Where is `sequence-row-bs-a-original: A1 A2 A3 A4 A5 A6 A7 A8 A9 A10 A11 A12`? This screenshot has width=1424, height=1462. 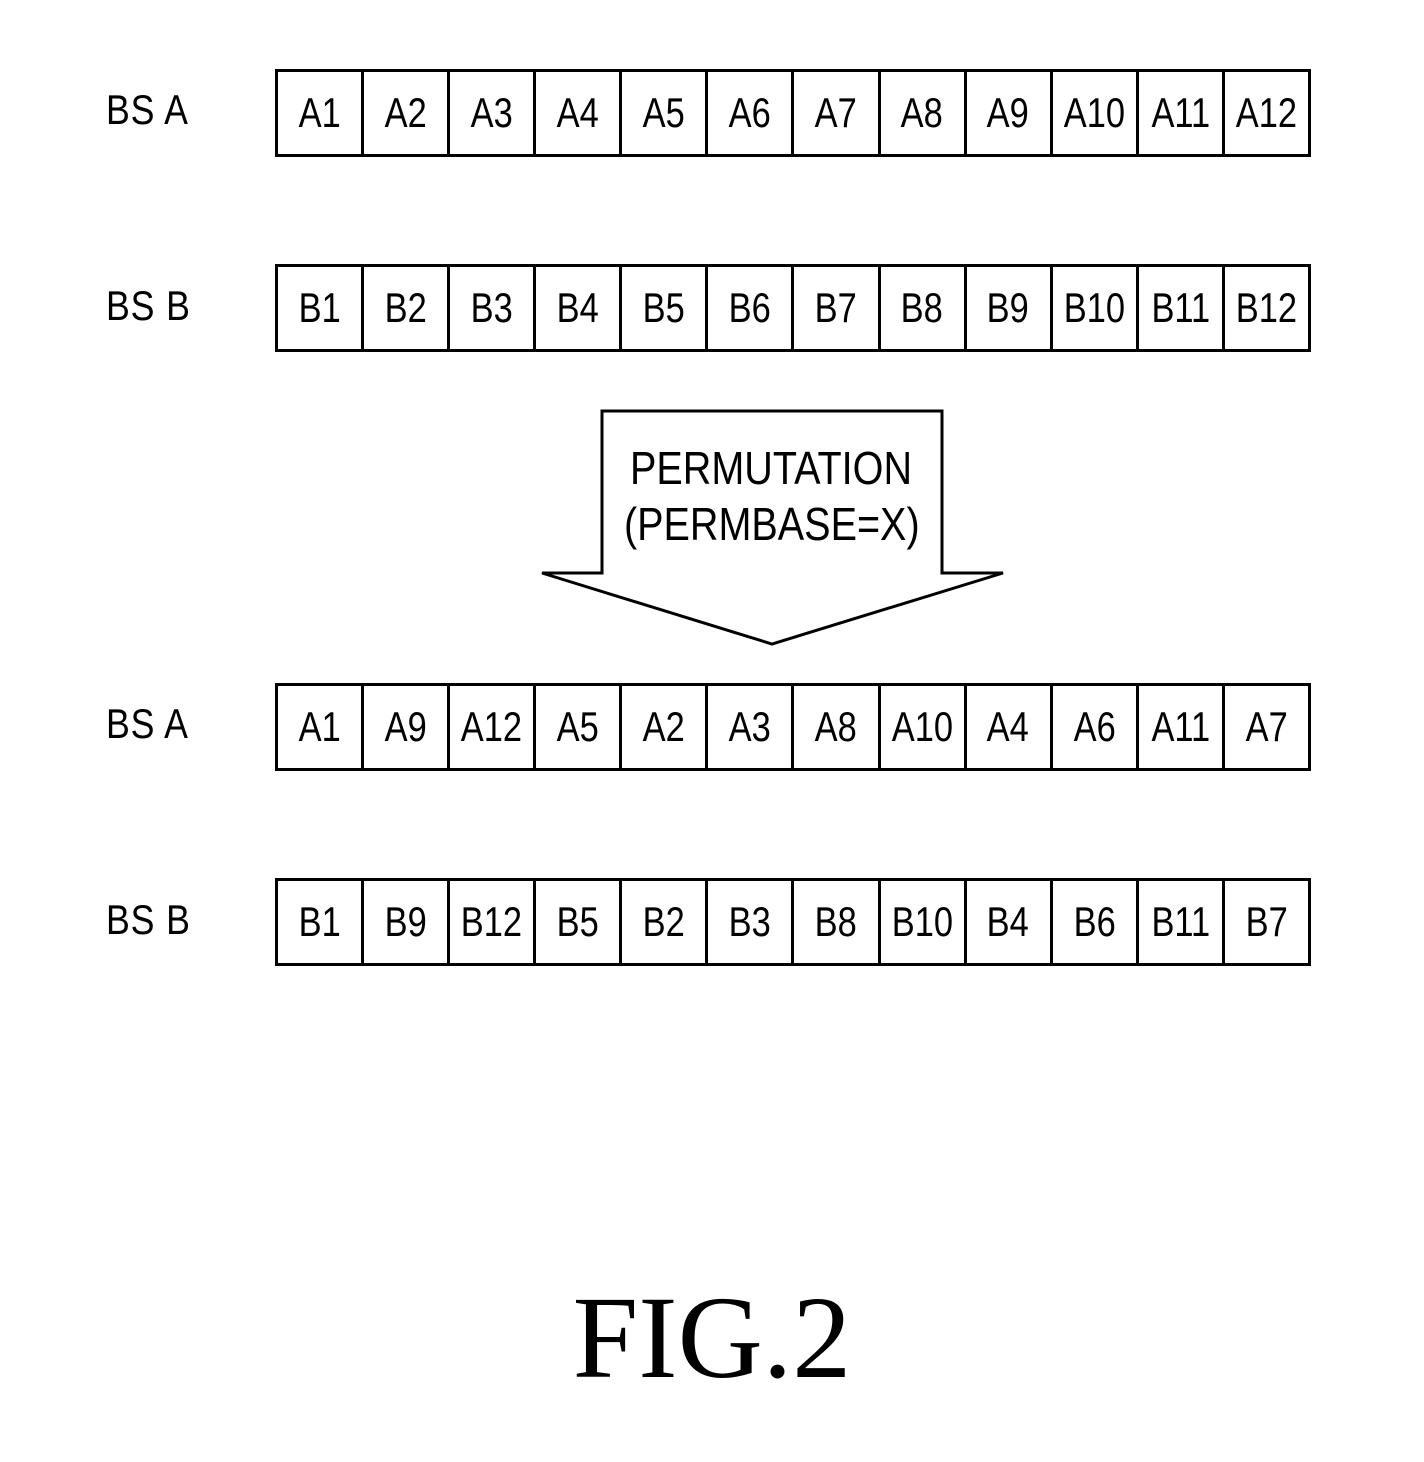 sequence-row-bs-a-original: A1 A2 A3 A4 A5 A6 A7 A8 A9 A10 A11 A12 is located at coordinates (793, 113).